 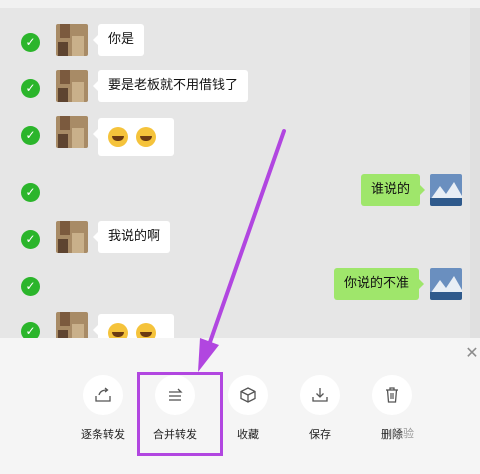 What do you see at coordinates (403, 433) in the screenshot?
I see `watermark: 经验` at bounding box center [403, 433].